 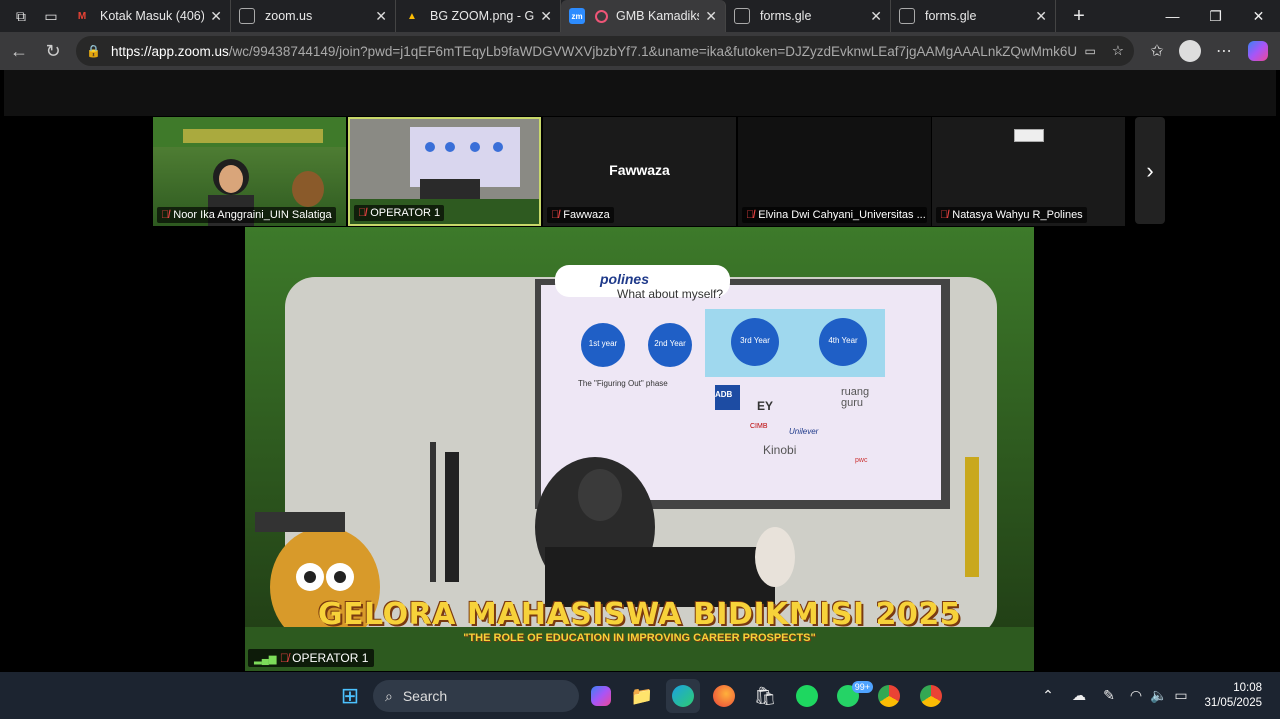 I want to click on window-controls: — ❐ ✕, so click(x=1215, y=16).